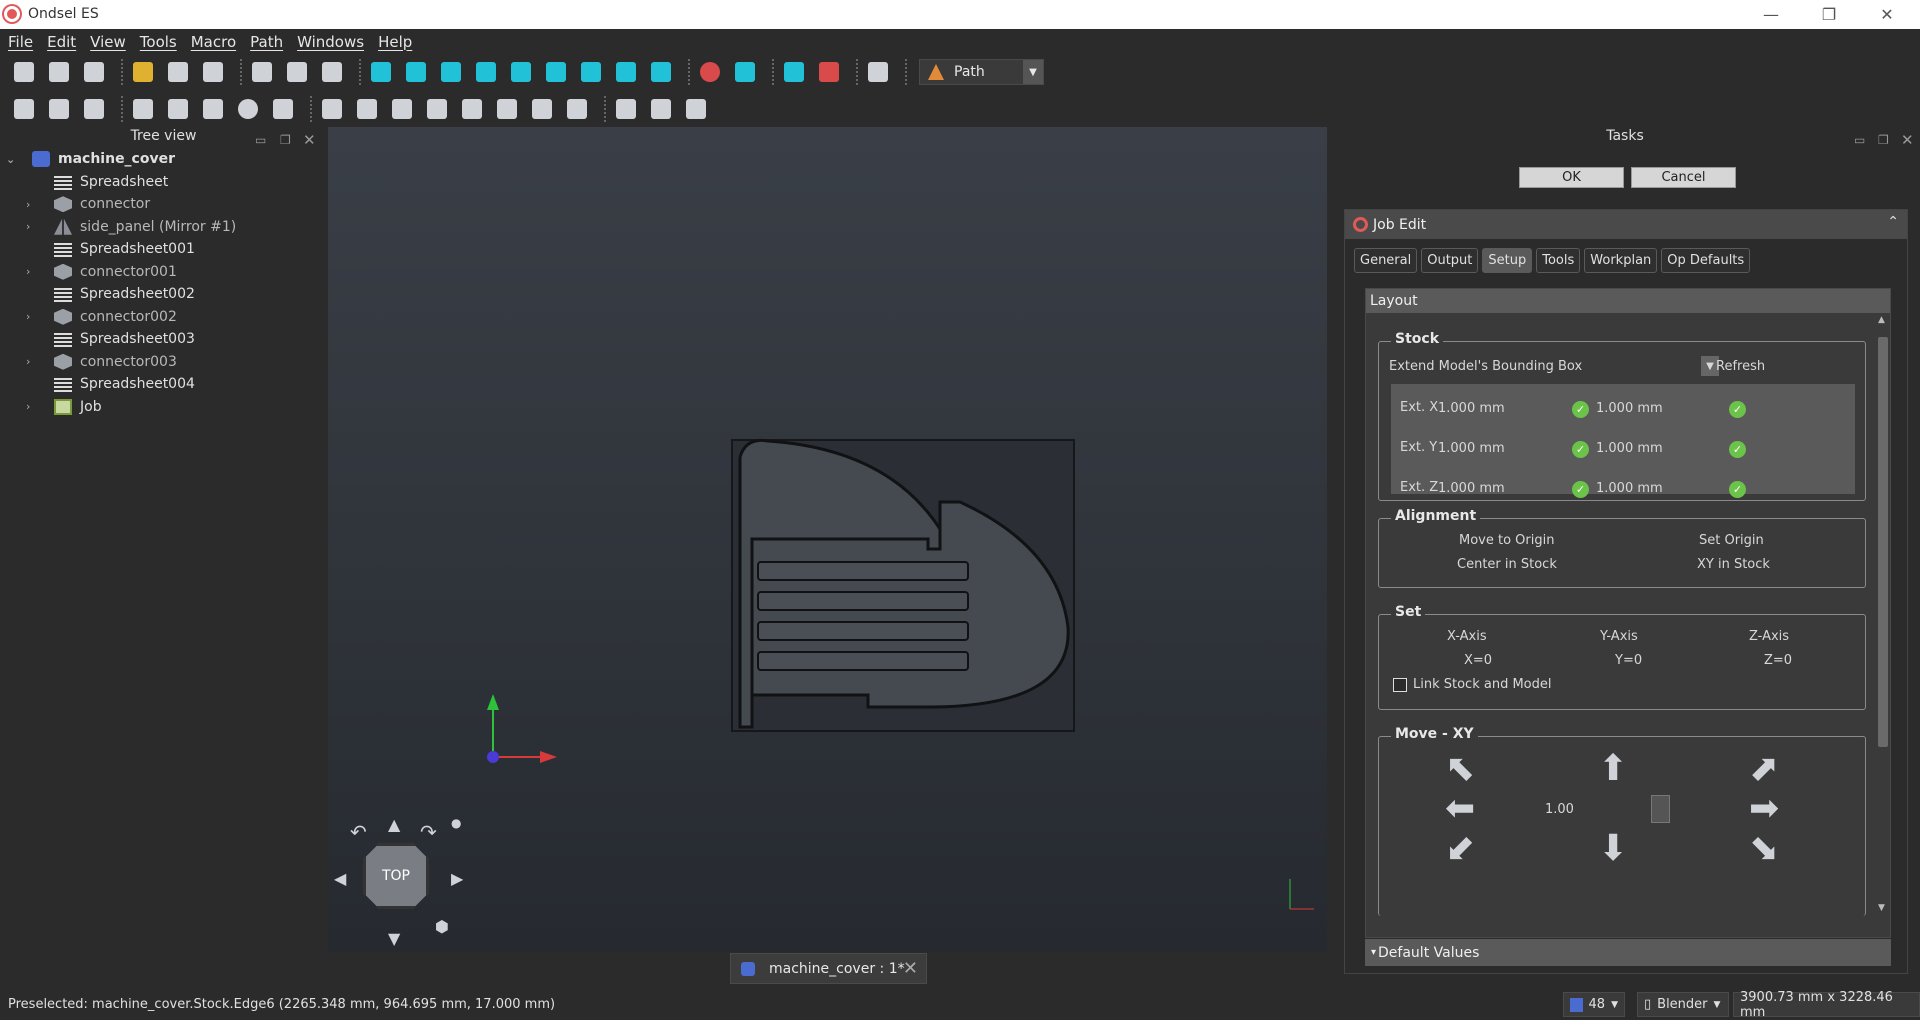 The height and width of the screenshot is (1020, 1920). What do you see at coordinates (1460, 849) in the screenshot?
I see `arrow-down-left-icon: ⬋` at bounding box center [1460, 849].